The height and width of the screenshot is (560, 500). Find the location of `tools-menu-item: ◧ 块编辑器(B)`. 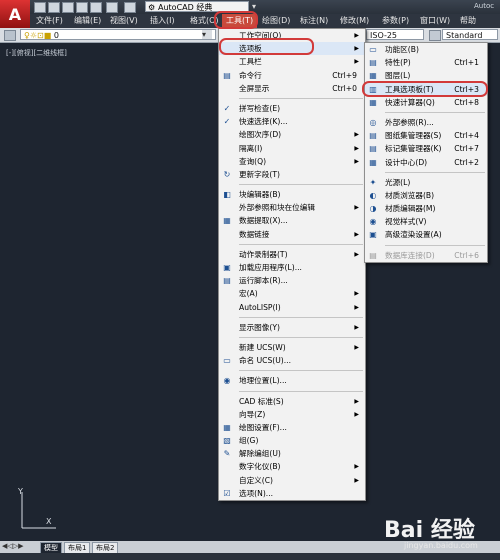

tools-menu-item: ◧ 块编辑器(B) is located at coordinates (292, 194).